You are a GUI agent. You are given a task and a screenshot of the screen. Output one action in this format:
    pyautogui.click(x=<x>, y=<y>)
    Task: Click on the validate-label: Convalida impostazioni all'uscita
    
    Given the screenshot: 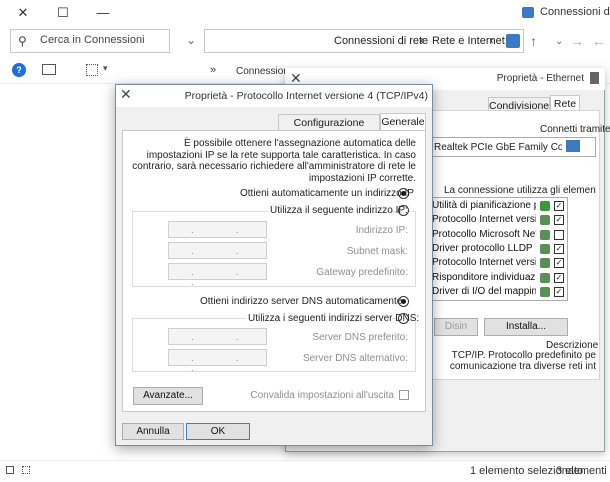 What is the action you would take?
    pyautogui.click(x=317, y=395)
    